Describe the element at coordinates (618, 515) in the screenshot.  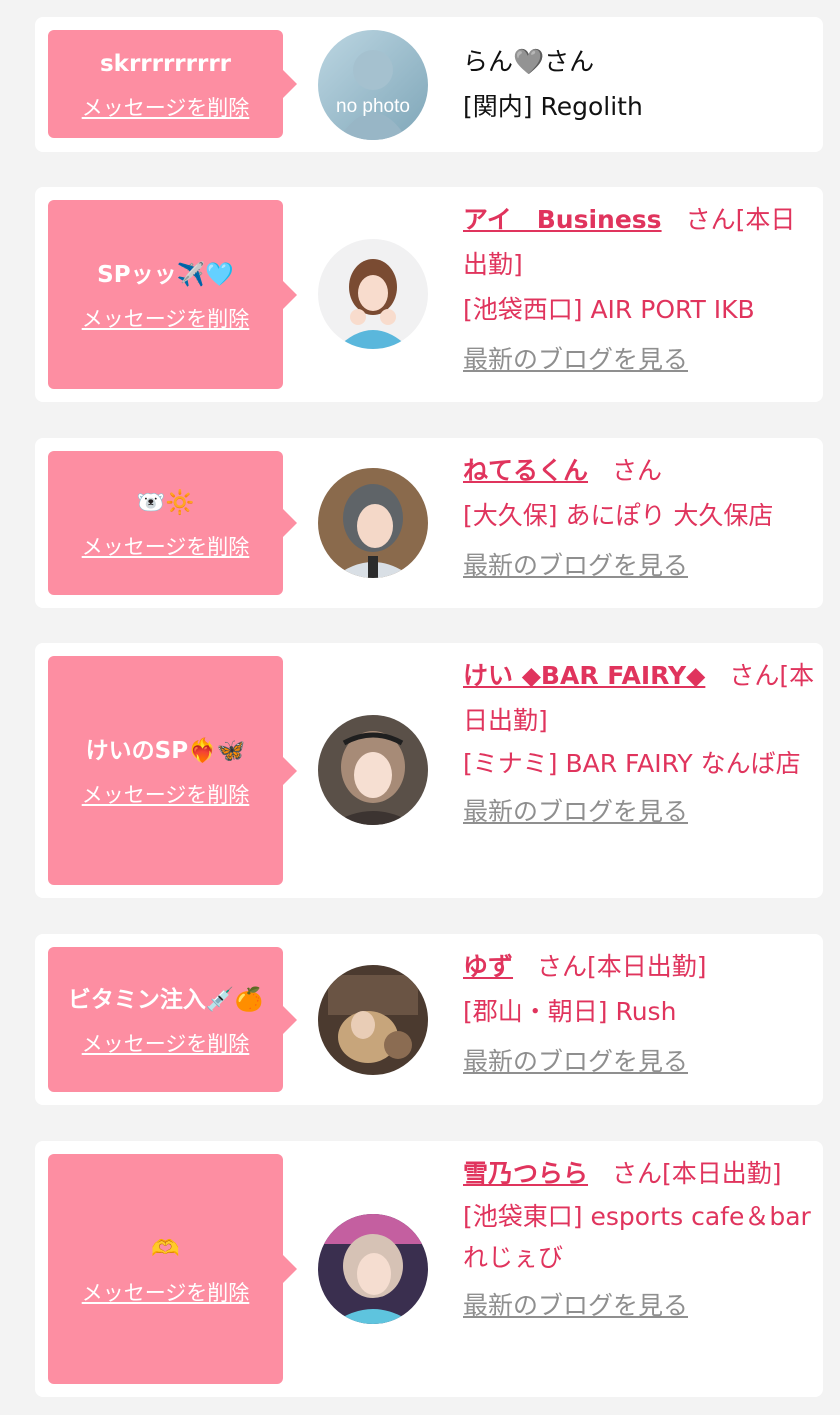
I see `shop-area: [大久保] あにぽり 大久保店` at that location.